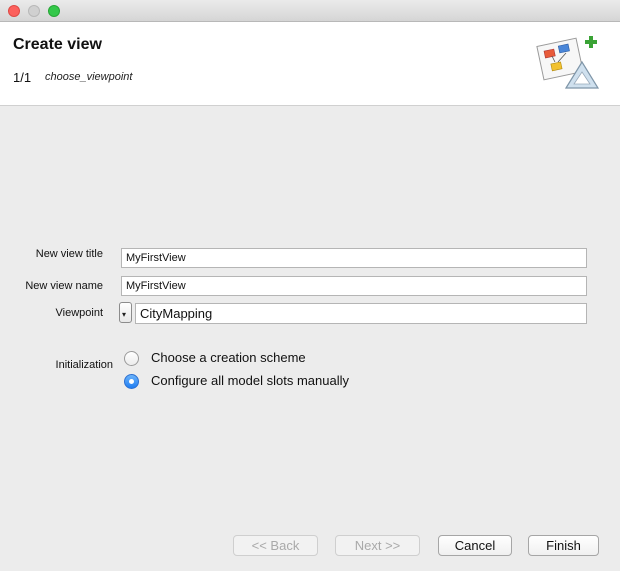 This screenshot has width=620, height=571. Describe the element at coordinates (377, 545) in the screenshot. I see `next-button: Next >>` at that location.